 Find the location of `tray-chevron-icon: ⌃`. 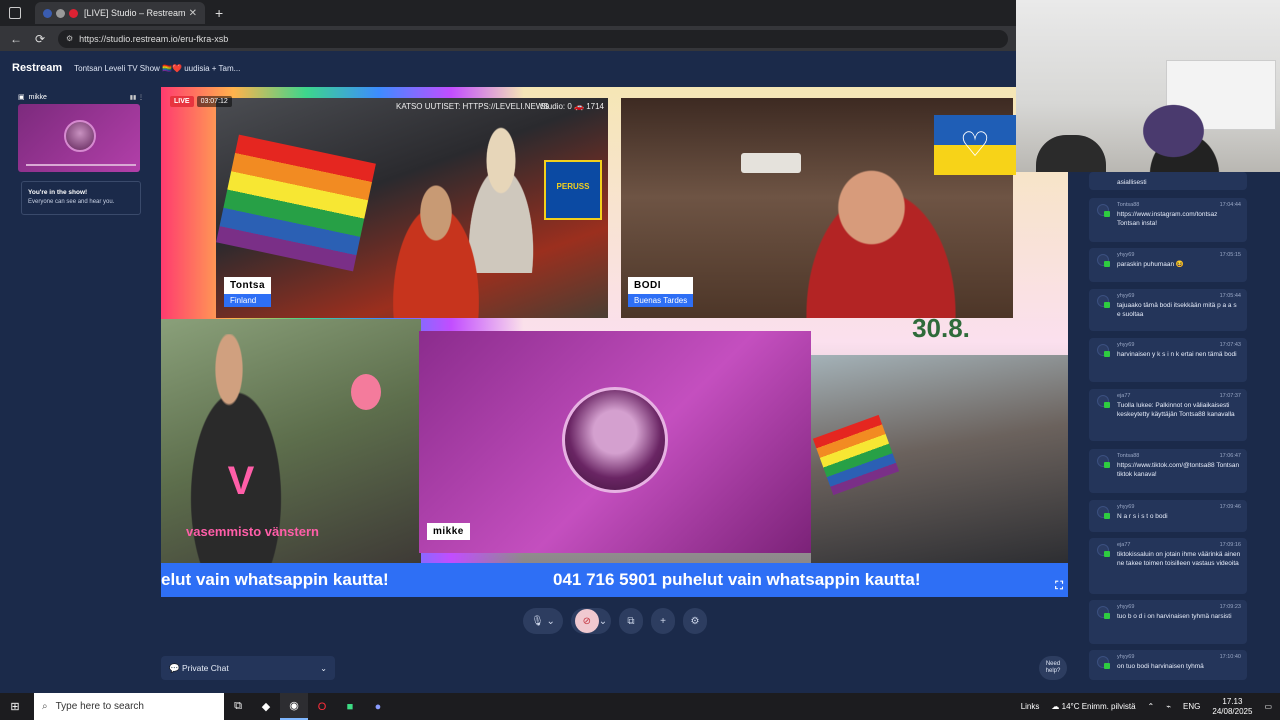

tray-chevron-icon: ⌃ is located at coordinates (1151, 706).